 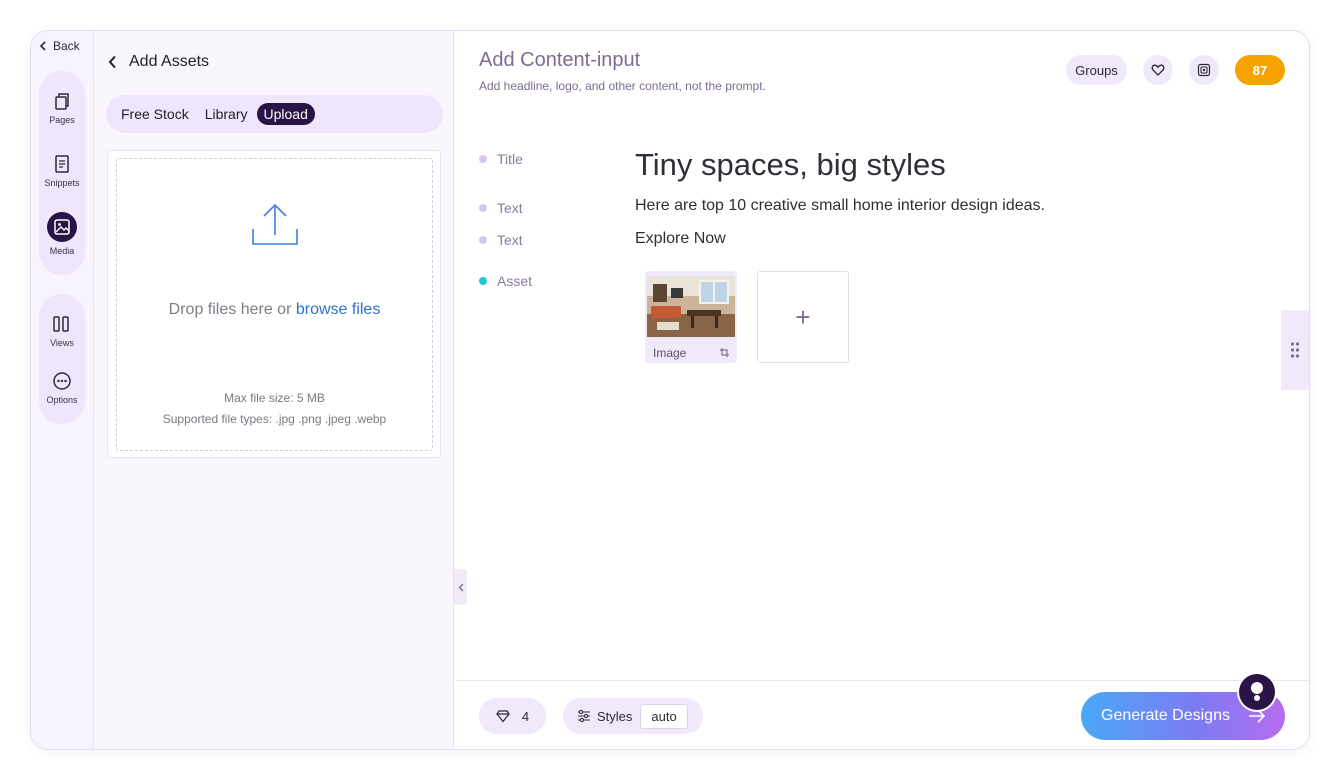 I want to click on diamond-icon, so click(x=503, y=716).